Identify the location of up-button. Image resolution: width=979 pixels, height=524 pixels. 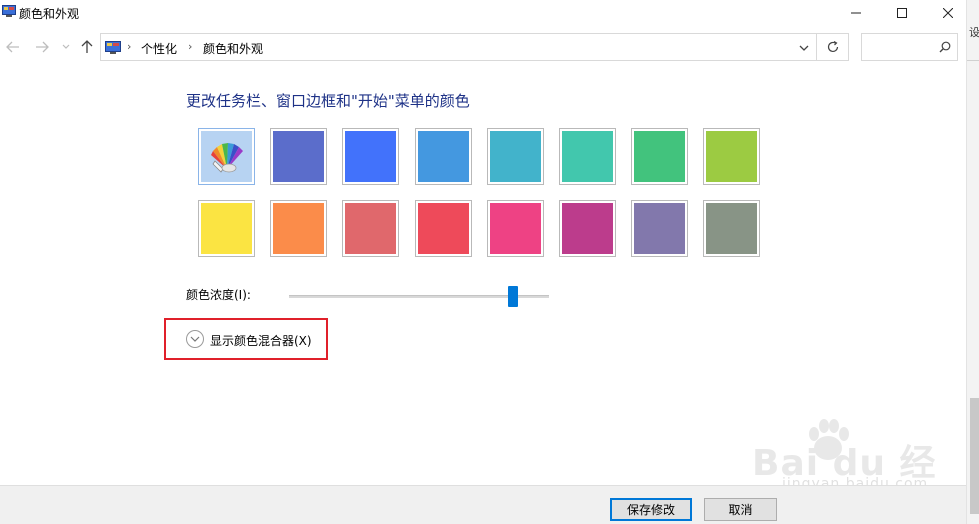
(87, 47).